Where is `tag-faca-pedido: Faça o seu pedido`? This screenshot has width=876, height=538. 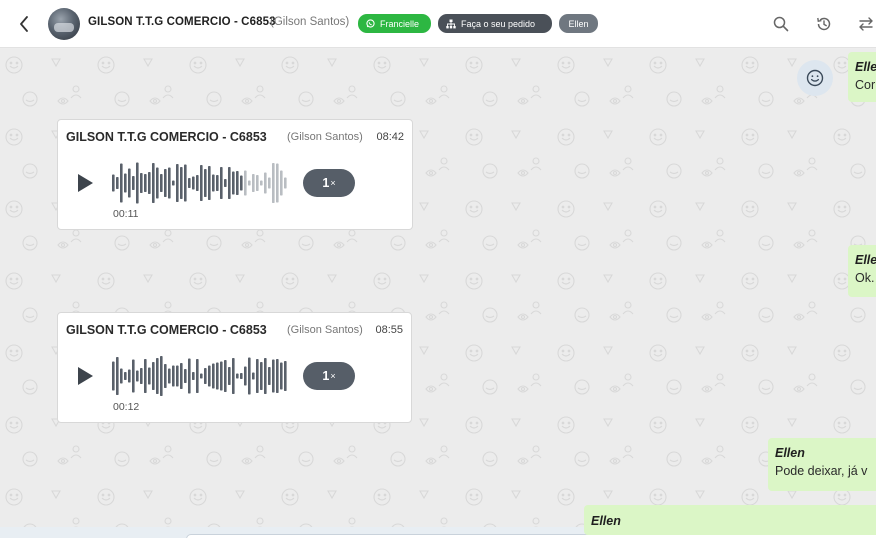
tag-faca-pedido: Faça o seu pedido is located at coordinates (495, 23).